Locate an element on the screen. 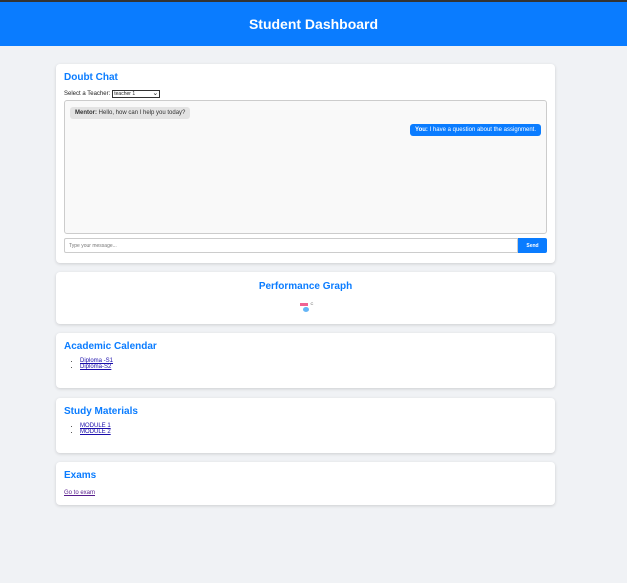 This screenshot has width=627, height=583. calendar-list: Diploma -S1 Diploma-S2 is located at coordinates (305, 364).